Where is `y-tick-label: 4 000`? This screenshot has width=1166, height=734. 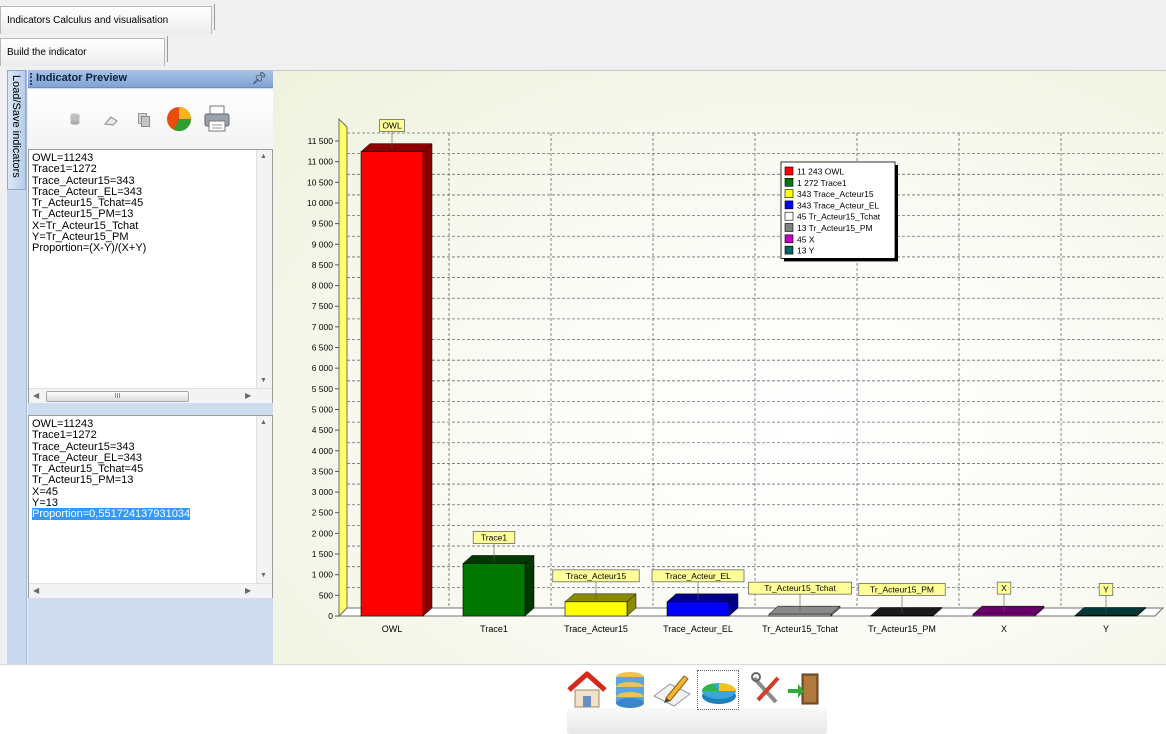 y-tick-label: 4 000 is located at coordinates (323, 451).